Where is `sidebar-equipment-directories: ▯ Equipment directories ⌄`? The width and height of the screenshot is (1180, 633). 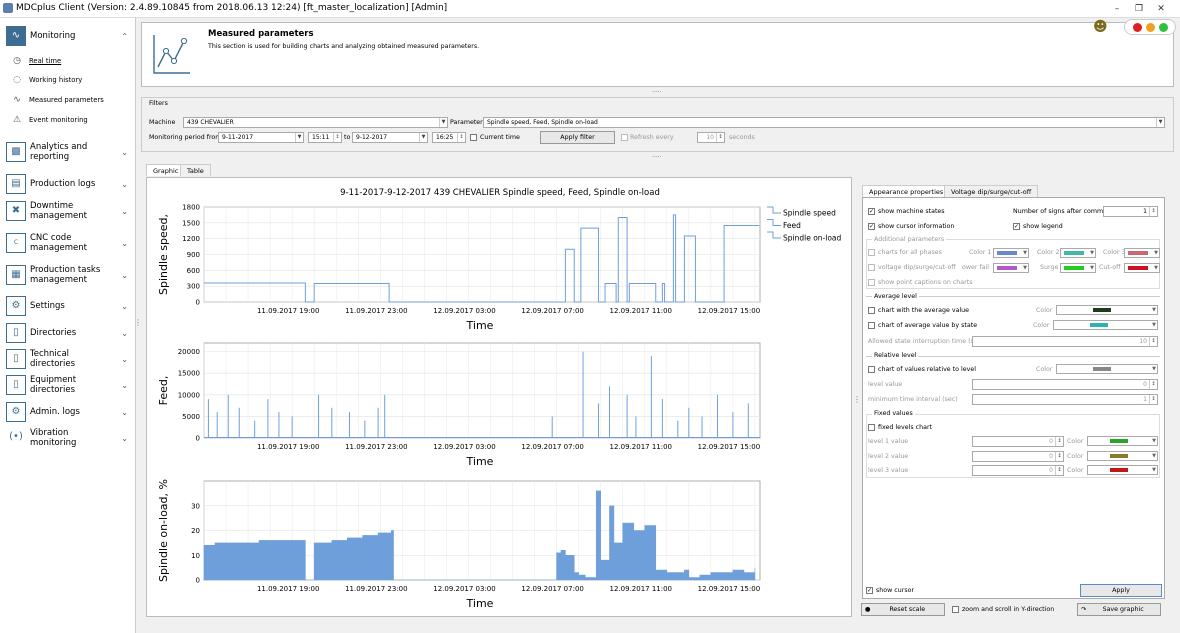
sidebar-equipment-directories: ▯ Equipment directories ⌄ is located at coordinates (69, 385).